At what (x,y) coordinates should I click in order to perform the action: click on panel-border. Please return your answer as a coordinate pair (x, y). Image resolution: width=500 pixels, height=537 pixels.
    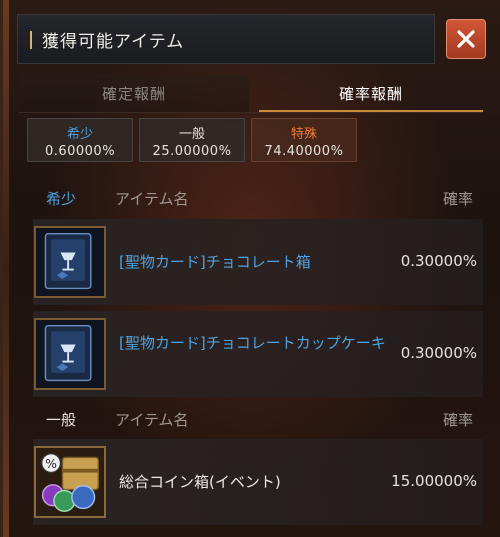
    Looking at the image, I should click on (6, 268).